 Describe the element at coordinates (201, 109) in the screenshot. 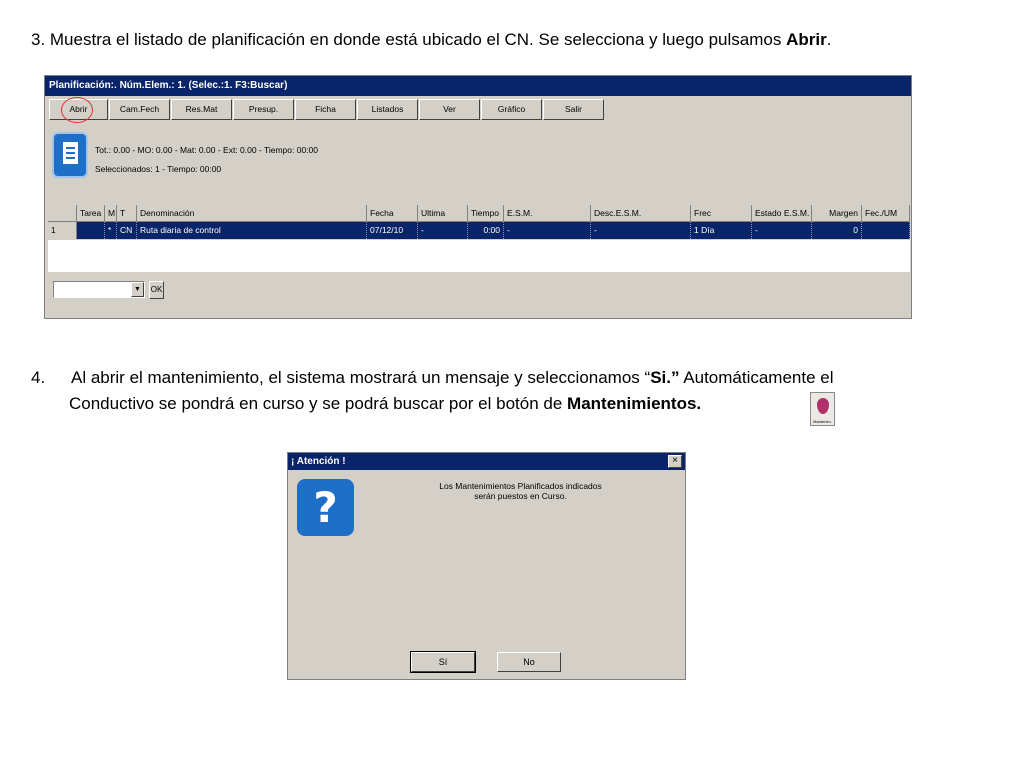

I see `res-mat-button: Res.Mat` at that location.